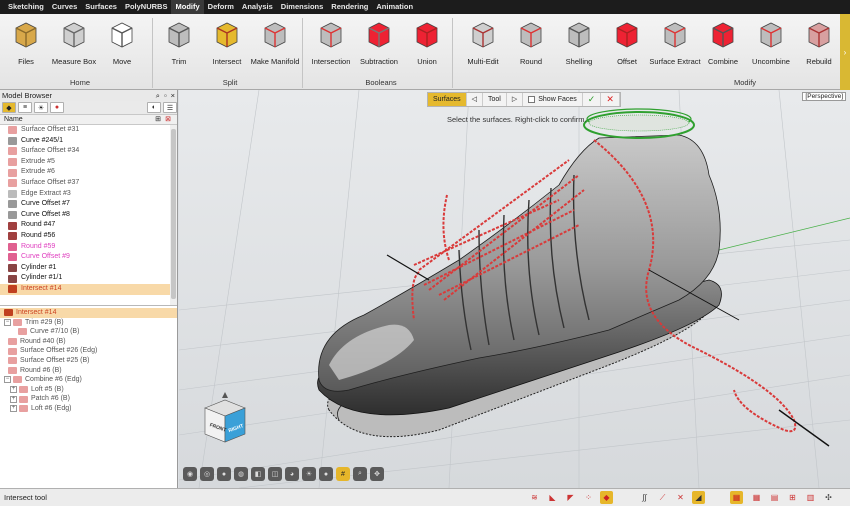 Image resolution: width=850 pixels, height=506 pixels. What do you see at coordinates (257, 7) in the screenshot?
I see `menu-analysis: Analysis` at bounding box center [257, 7].